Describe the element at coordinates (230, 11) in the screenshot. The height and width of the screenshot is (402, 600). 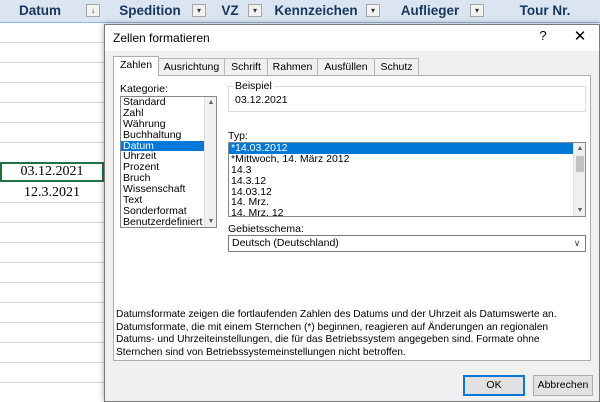
I see `column-header-vz: VZ` at that location.